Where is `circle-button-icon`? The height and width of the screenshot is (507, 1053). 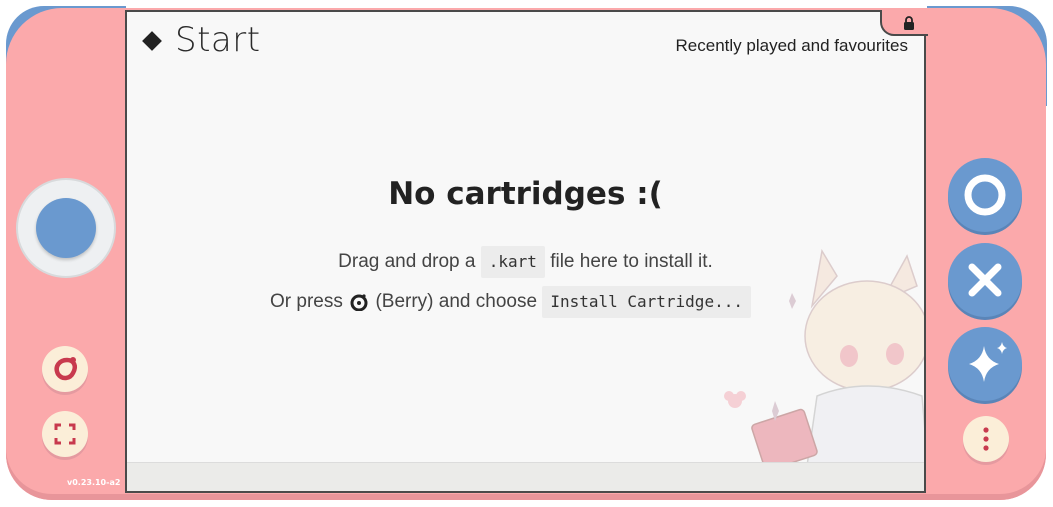 circle-button-icon is located at coordinates (985, 195).